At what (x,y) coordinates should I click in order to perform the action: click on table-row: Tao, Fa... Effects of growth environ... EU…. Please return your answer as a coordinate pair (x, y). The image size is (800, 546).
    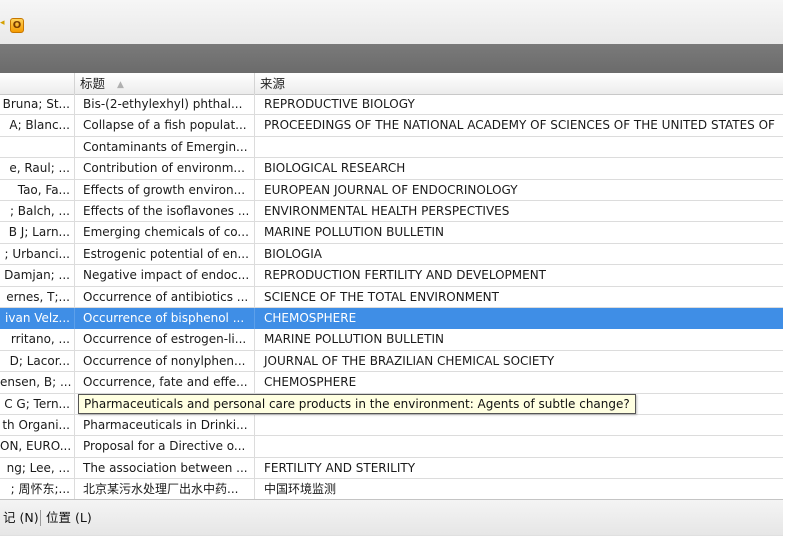
    Looking at the image, I should click on (391, 190).